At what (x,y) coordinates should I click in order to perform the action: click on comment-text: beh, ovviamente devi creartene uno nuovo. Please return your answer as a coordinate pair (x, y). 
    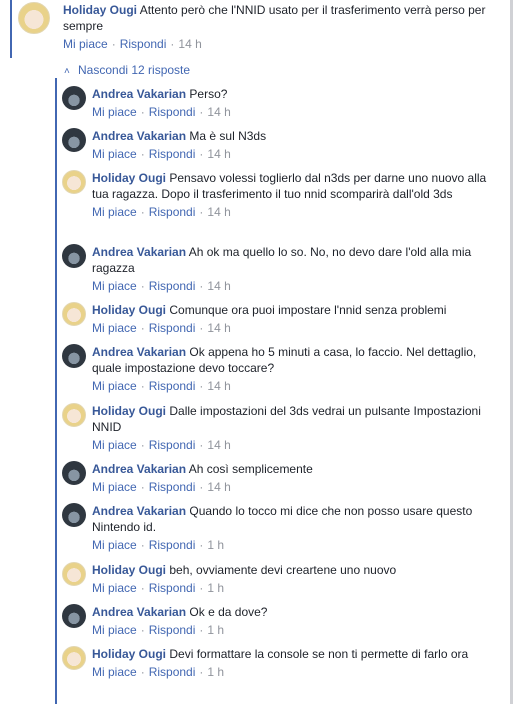
    Looking at the image, I should click on (283, 570).